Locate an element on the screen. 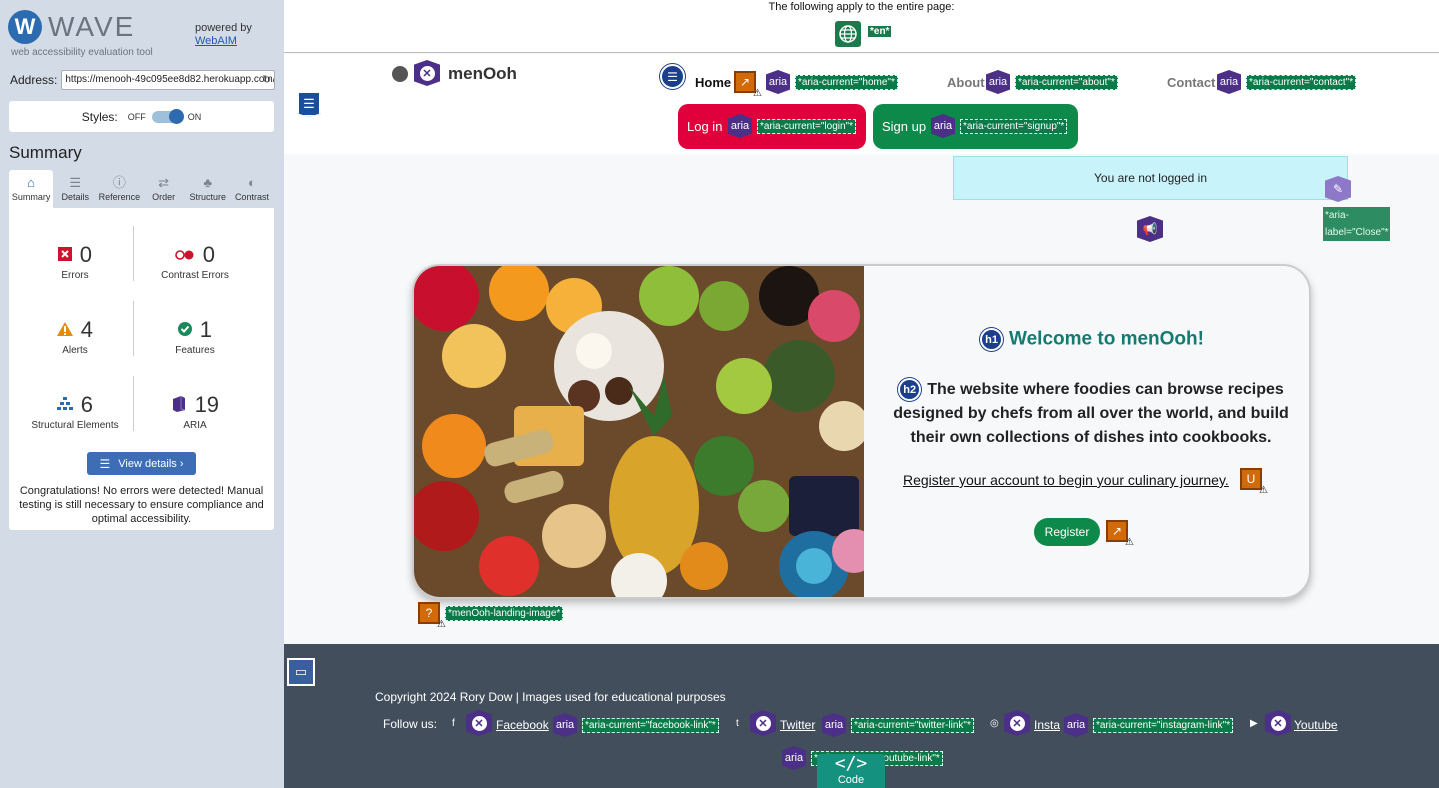  tab-reference: ⓘ Reference is located at coordinates (119, 189).